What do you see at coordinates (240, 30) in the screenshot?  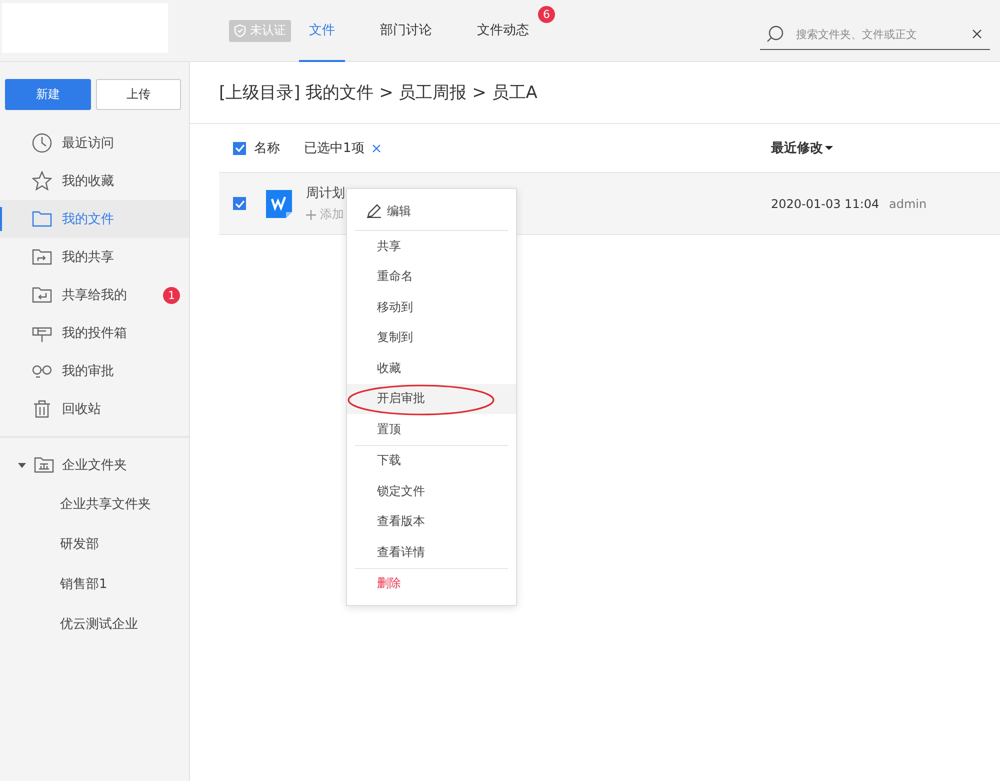 I see `shield-icon` at bounding box center [240, 30].